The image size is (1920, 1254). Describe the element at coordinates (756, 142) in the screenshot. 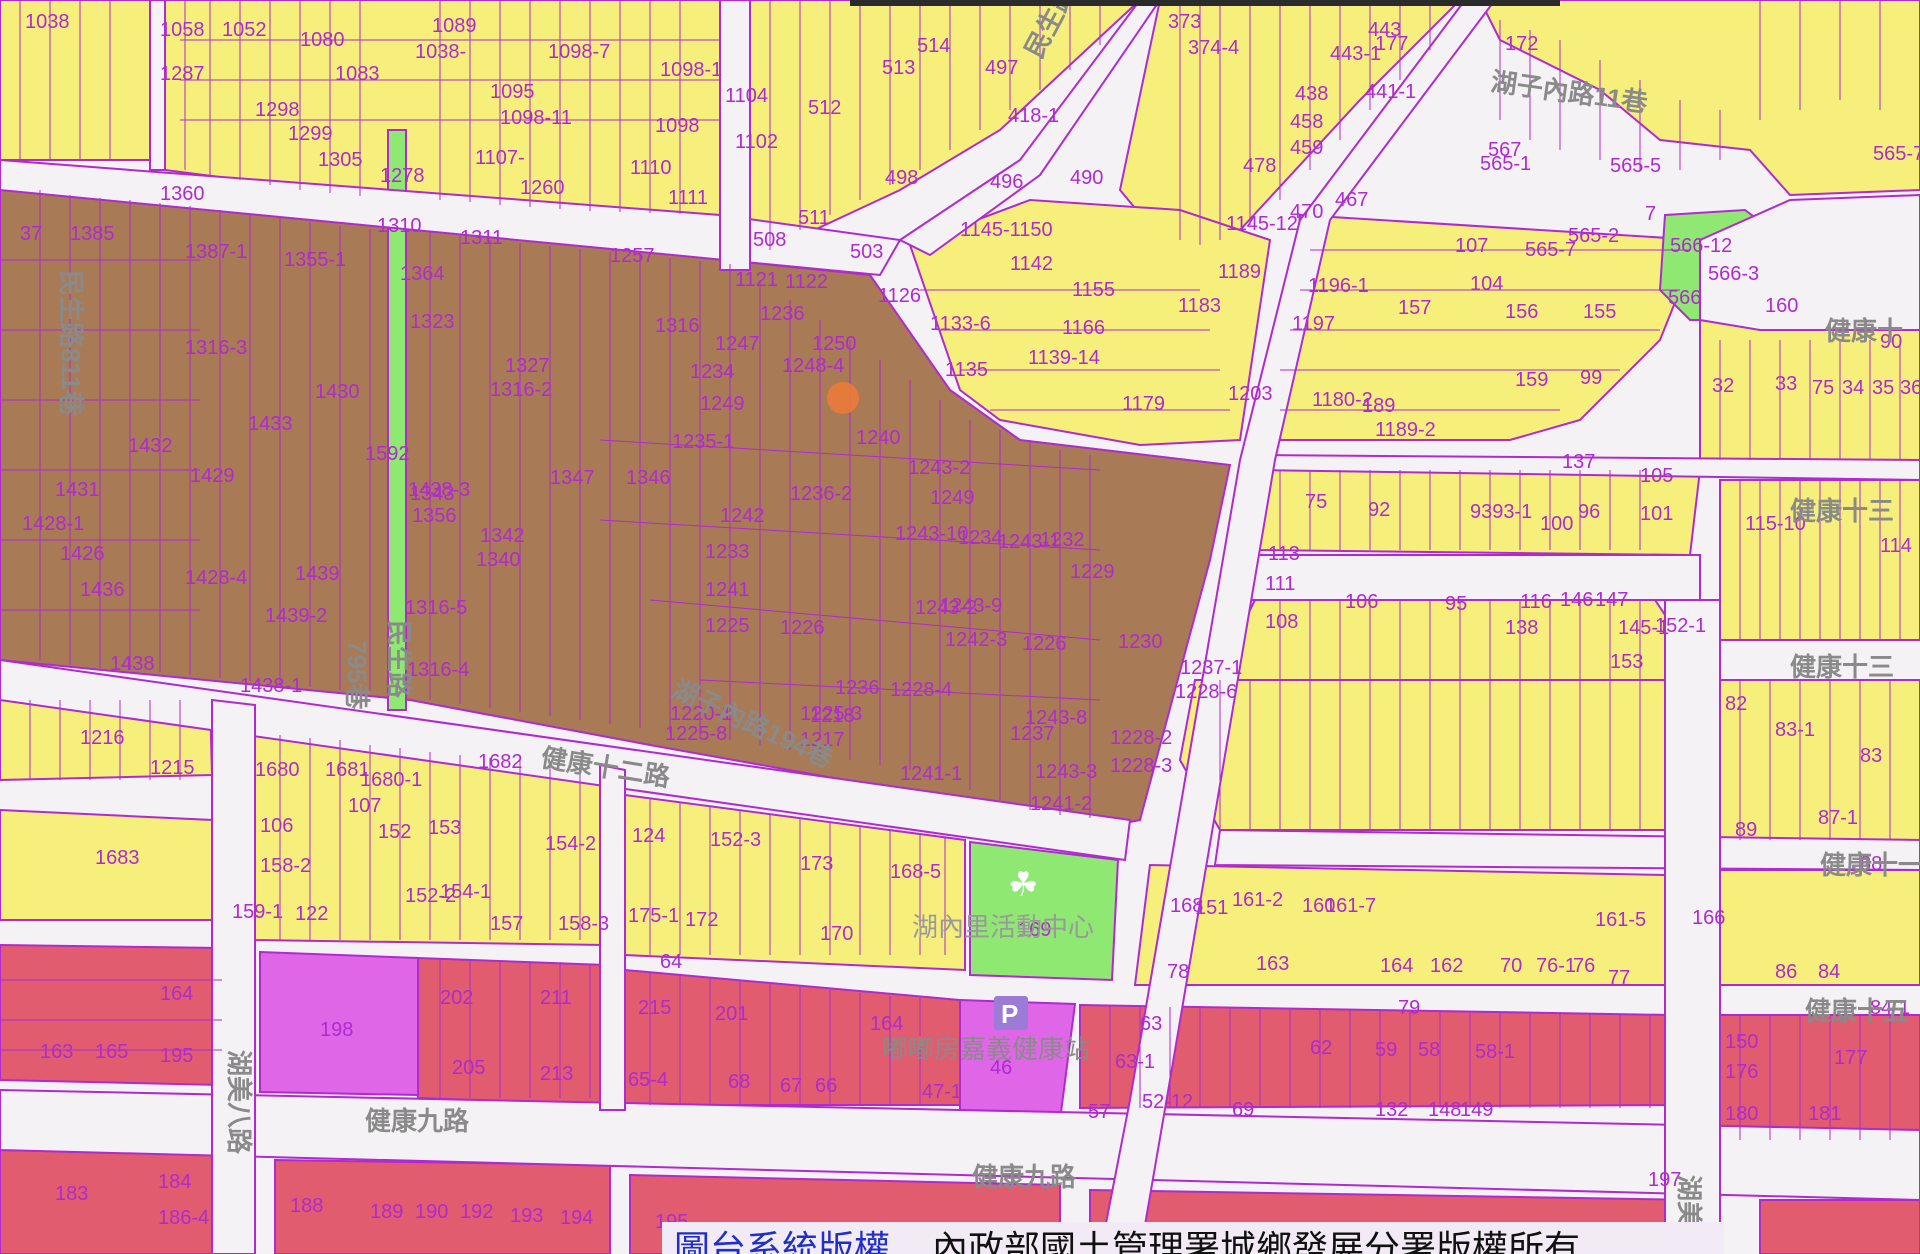

I see `parcel-label: 1102` at that location.